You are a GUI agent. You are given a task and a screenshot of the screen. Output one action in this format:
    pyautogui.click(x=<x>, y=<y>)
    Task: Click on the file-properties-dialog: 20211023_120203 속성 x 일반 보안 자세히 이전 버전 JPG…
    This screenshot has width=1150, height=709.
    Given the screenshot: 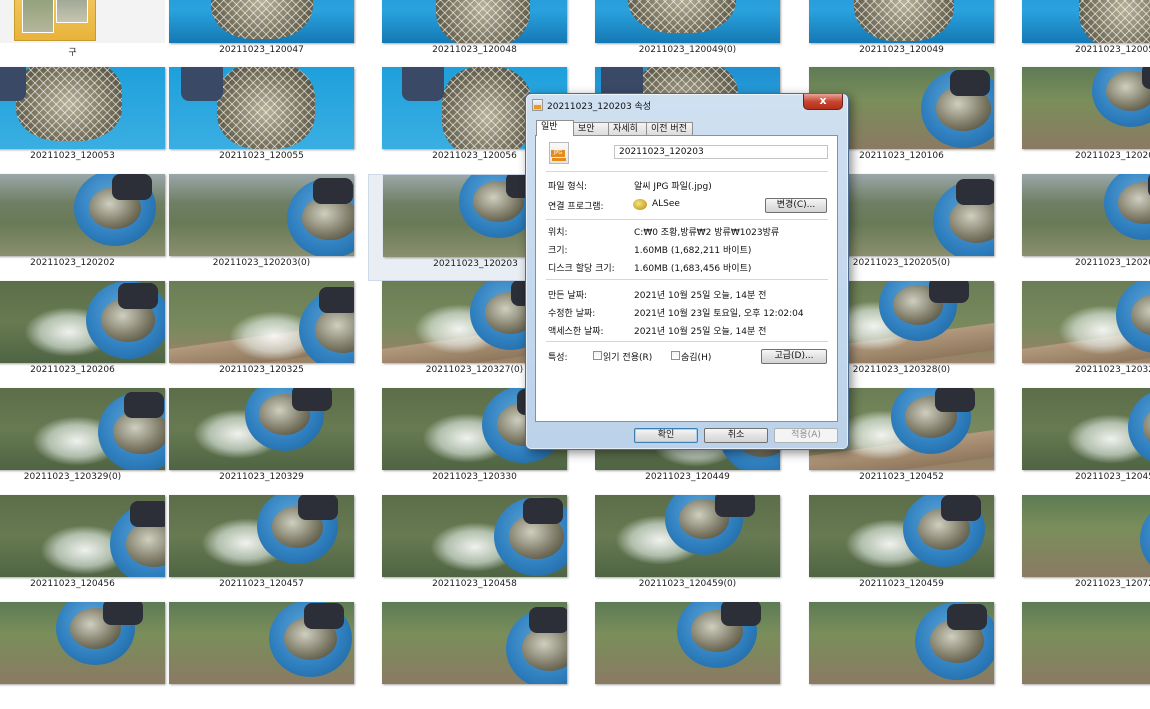 What is the action you would take?
    pyautogui.click(x=687, y=271)
    